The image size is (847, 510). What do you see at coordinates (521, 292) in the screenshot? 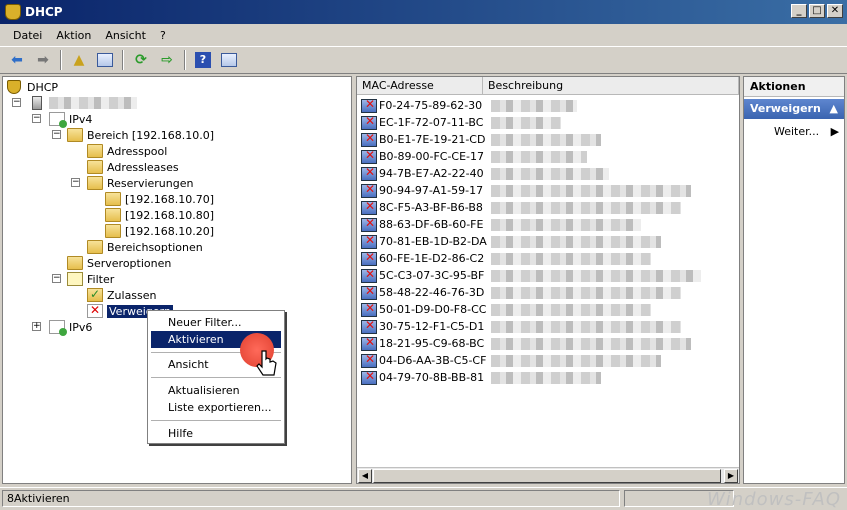
I see `table-row: 58-48-22-46-76-3D` at bounding box center [521, 292].